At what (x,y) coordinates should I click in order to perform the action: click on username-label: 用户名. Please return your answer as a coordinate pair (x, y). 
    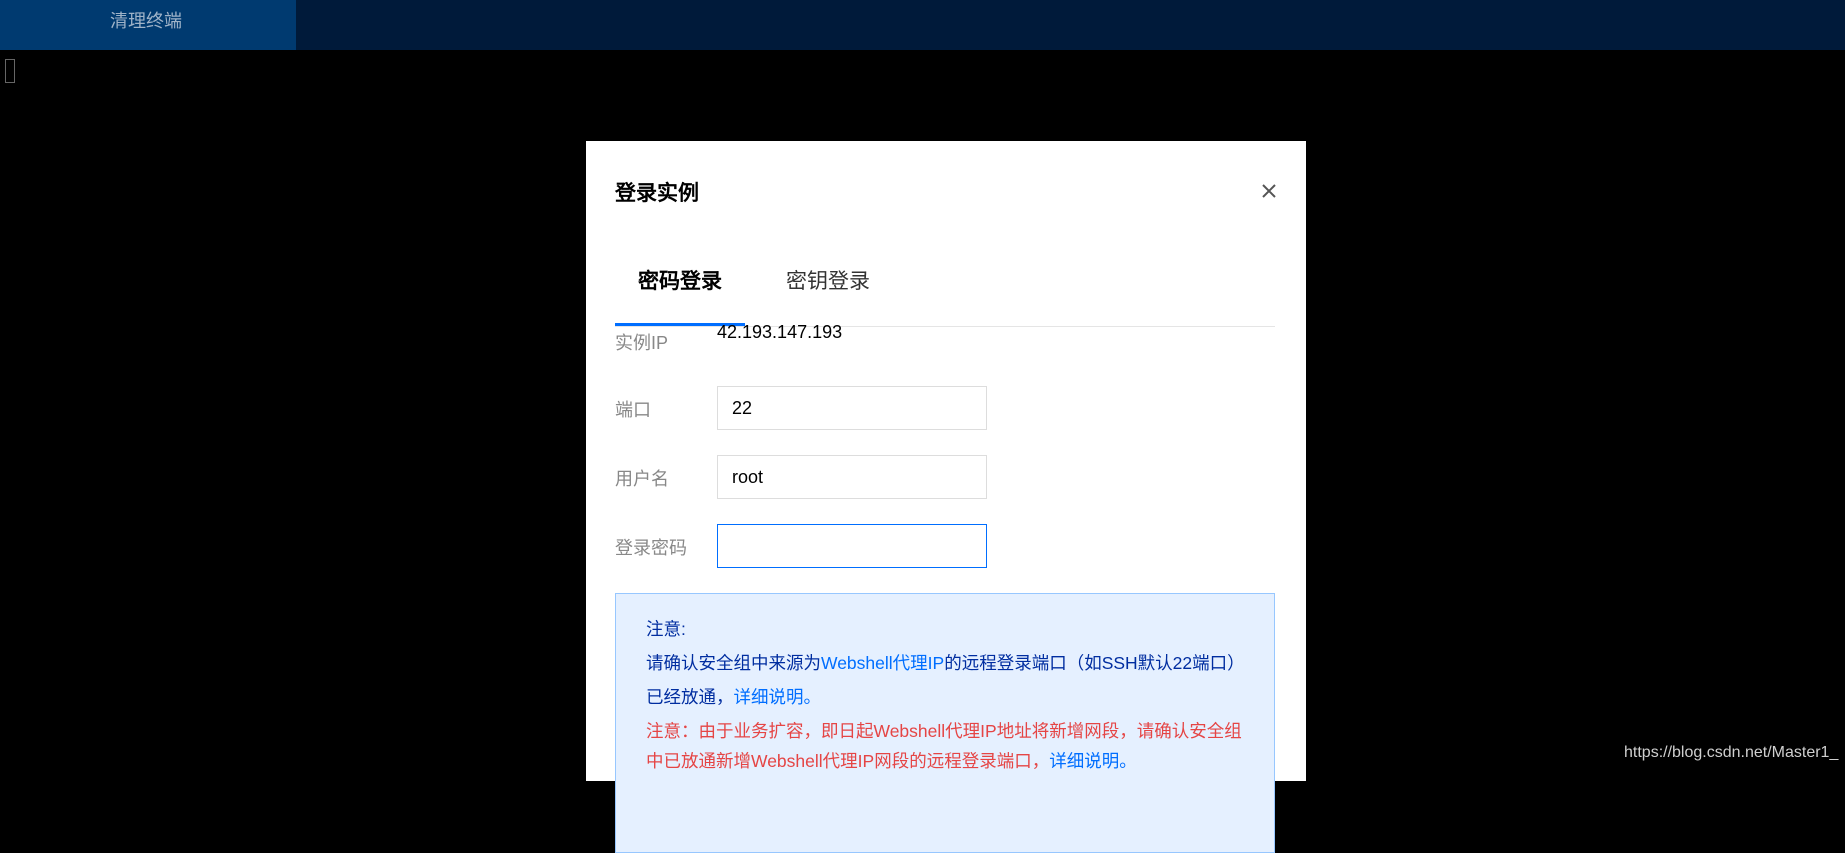
    Looking at the image, I should click on (642, 479).